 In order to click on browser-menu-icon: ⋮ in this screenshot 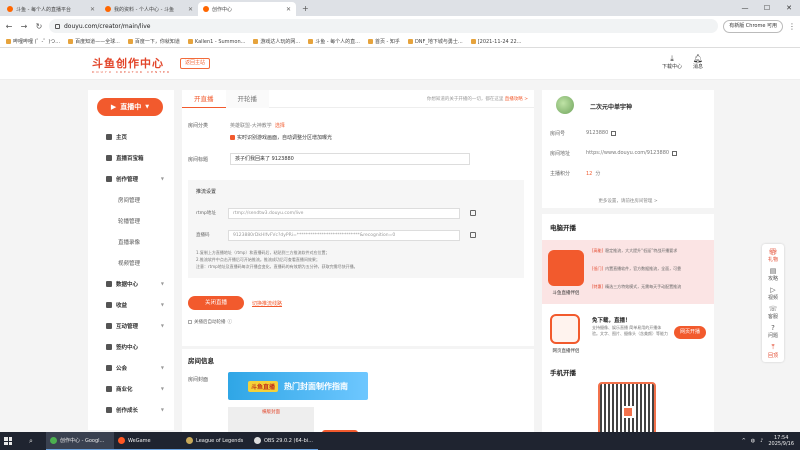, I will do `click(792, 26)`.